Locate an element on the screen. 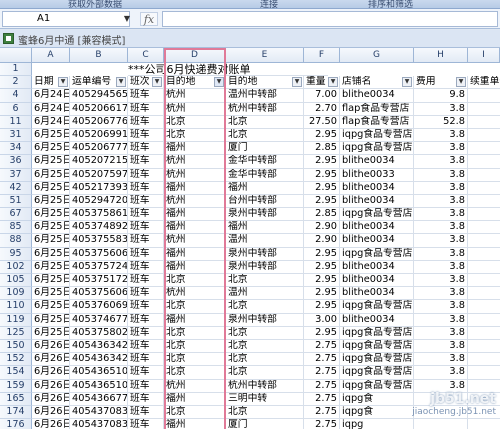 The height and width of the screenshot is (429, 500). row-header: 2 is located at coordinates (16, 83).